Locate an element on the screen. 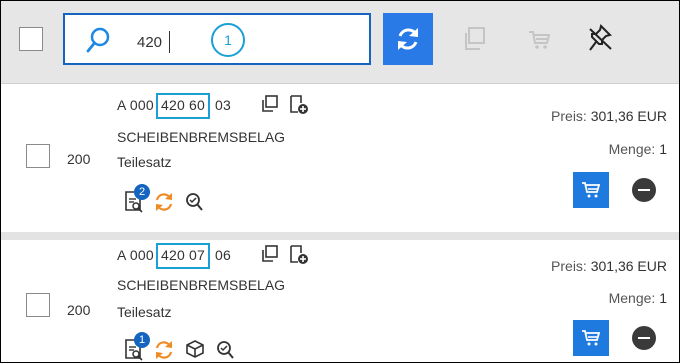 The width and height of the screenshot is (680, 363). callout-marker: 1 is located at coordinates (228, 40).